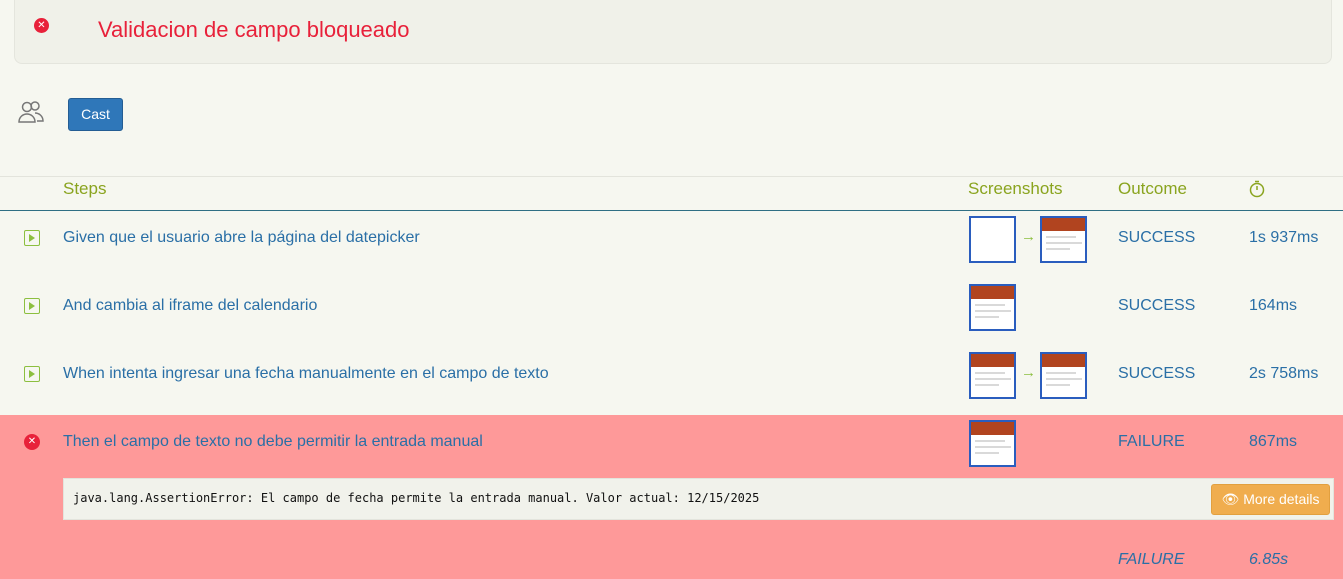 The width and height of the screenshot is (1343, 579). What do you see at coordinates (31, 112) in the screenshot?
I see `people-icon` at bounding box center [31, 112].